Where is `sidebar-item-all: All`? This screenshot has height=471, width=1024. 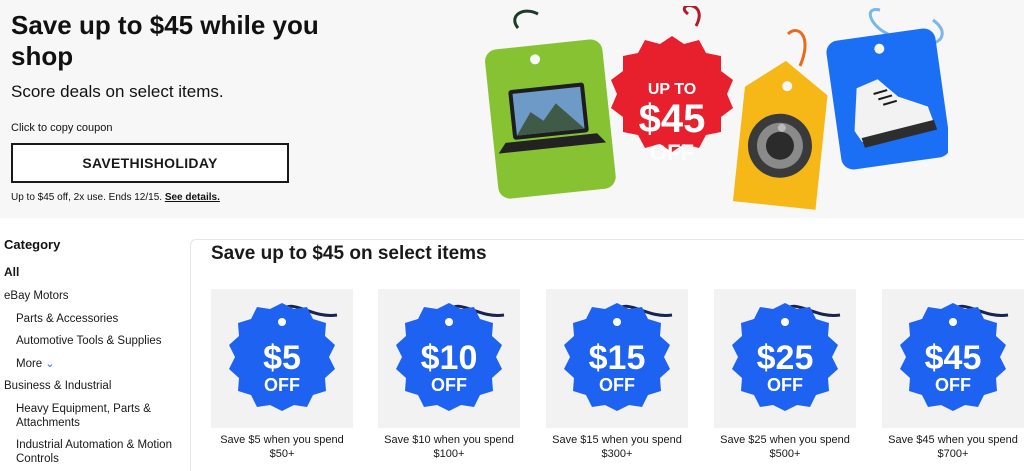
sidebar-item-all: All is located at coordinates (11, 272).